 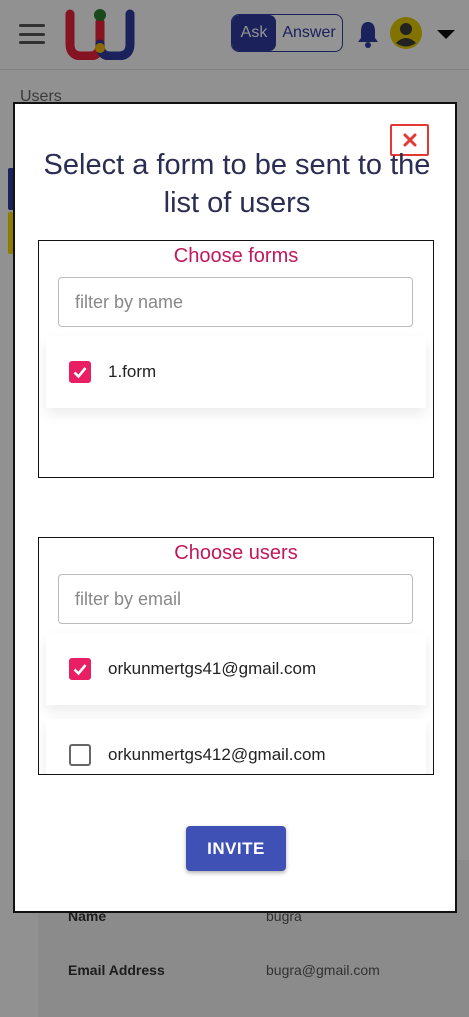 I want to click on list-item: orkunmertgs41@gmail.com, so click(x=236, y=669).